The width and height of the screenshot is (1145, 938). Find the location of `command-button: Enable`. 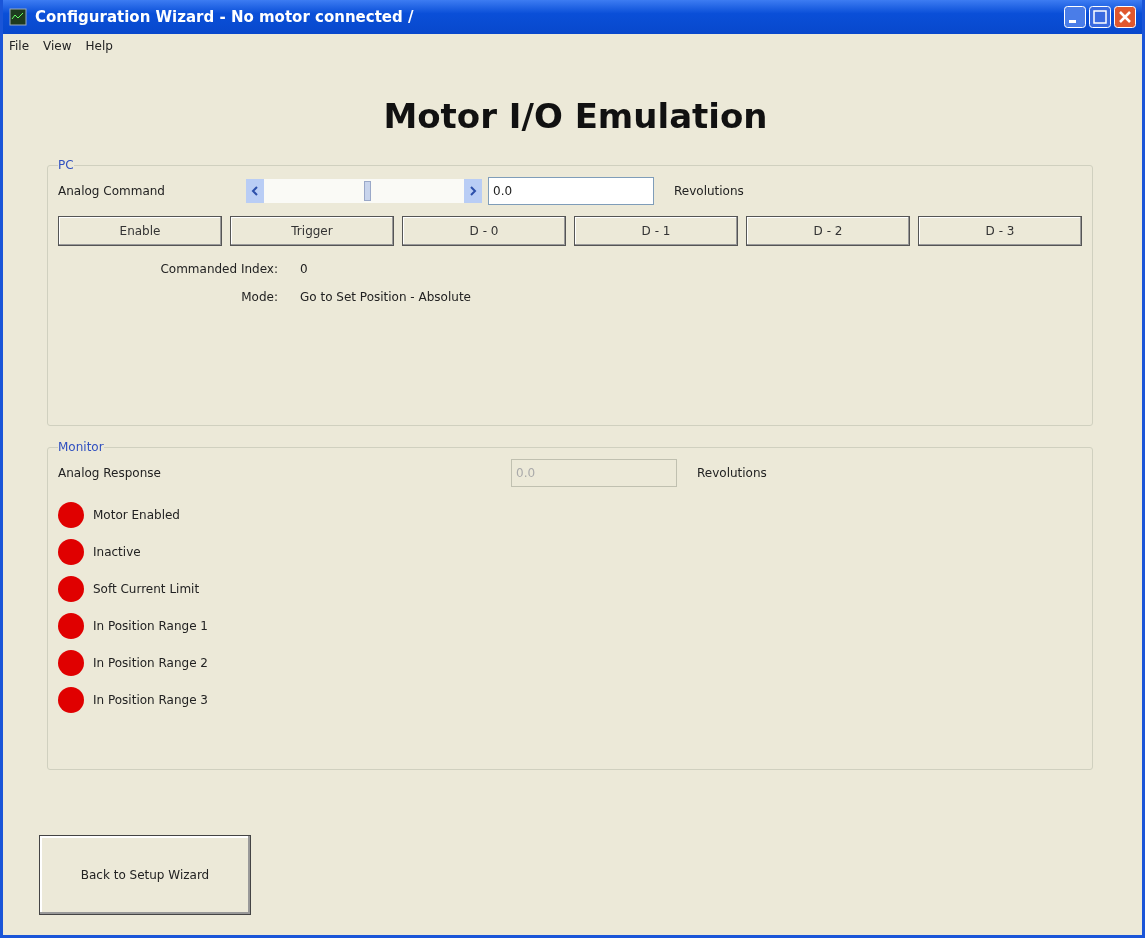

command-button: Enable is located at coordinates (140, 231).